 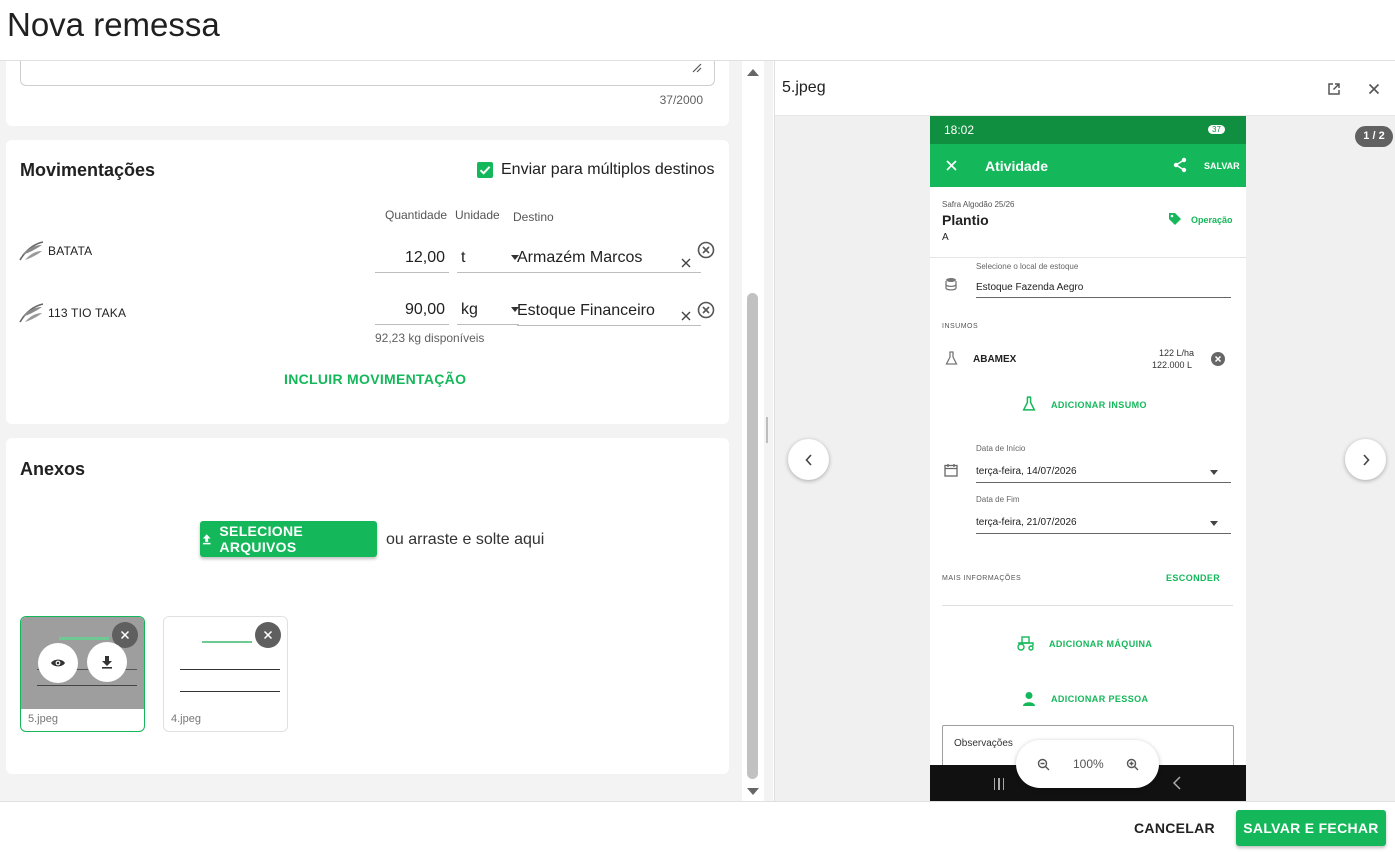 What do you see at coordinates (753, 792) in the screenshot?
I see `scroll-down-icon` at bounding box center [753, 792].